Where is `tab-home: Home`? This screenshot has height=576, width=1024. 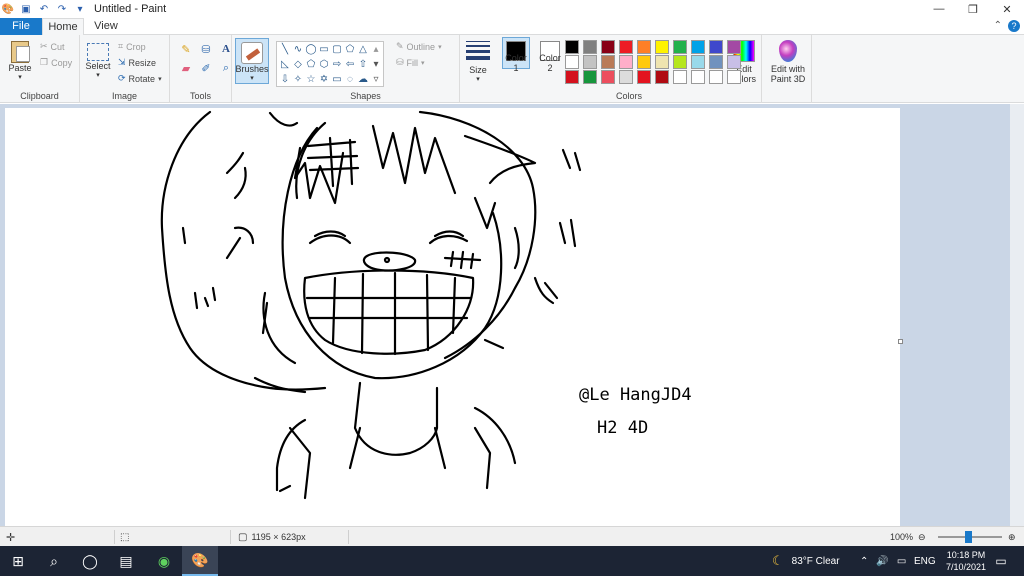 tab-home: Home is located at coordinates (63, 27).